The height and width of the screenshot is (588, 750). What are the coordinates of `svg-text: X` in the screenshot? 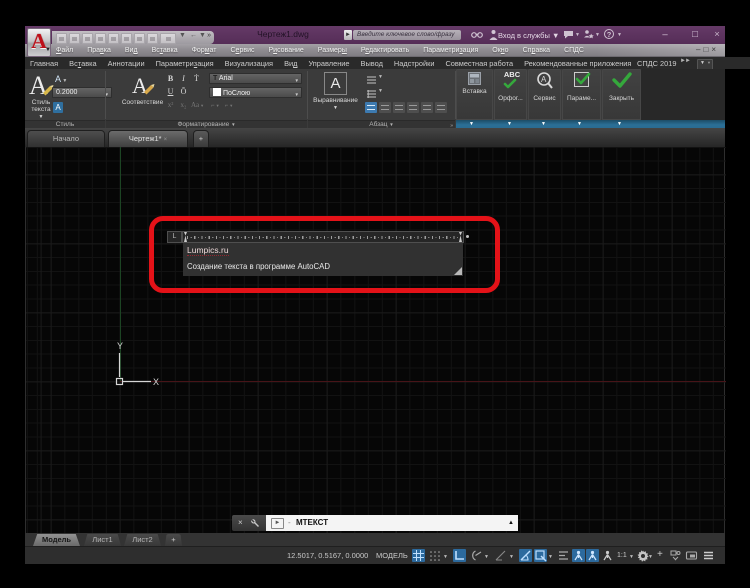 It's located at (156, 382).